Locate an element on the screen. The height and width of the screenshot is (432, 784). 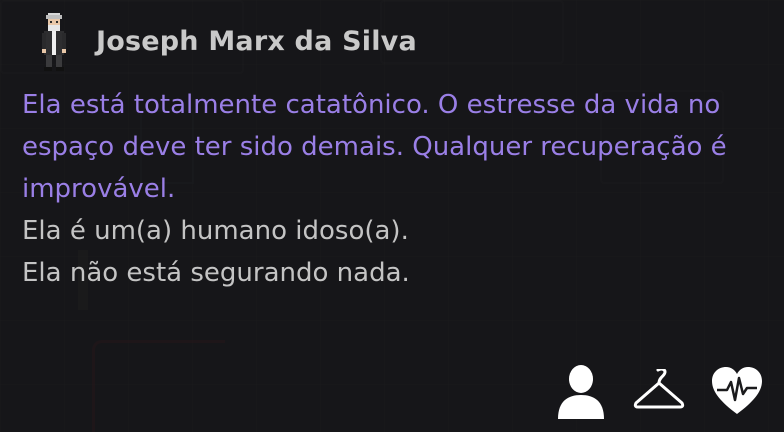
character-name: Joseph Marx da Silva is located at coordinates (256, 41).